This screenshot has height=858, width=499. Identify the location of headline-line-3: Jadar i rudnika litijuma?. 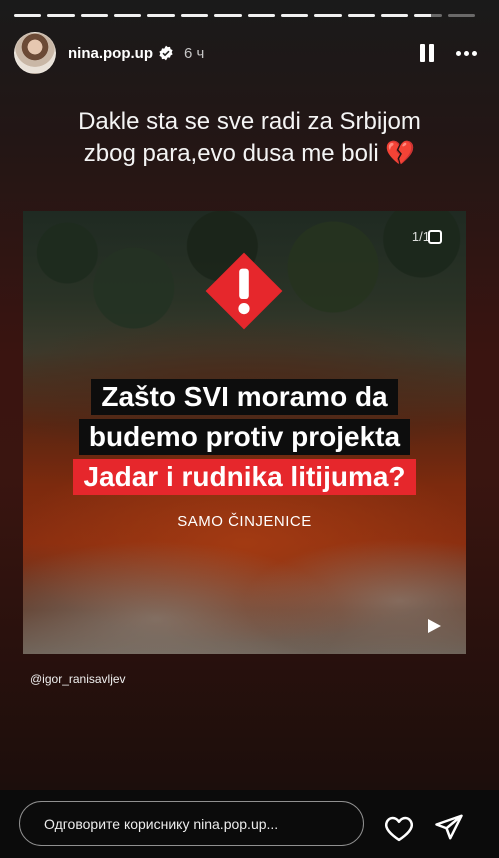
(244, 477).